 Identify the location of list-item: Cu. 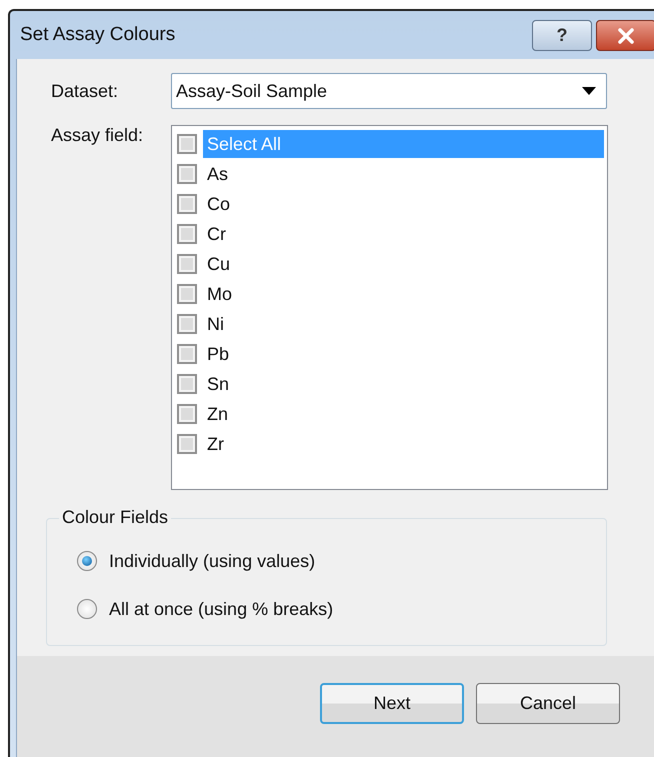
(403, 264).